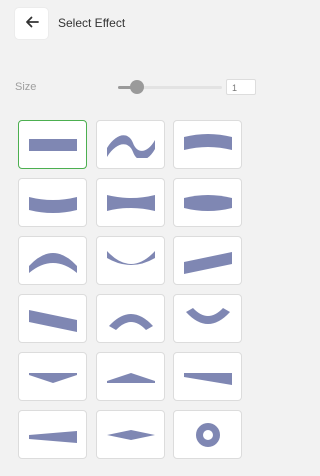 The image size is (320, 476). I want to click on arrow-left-icon, so click(32, 24).